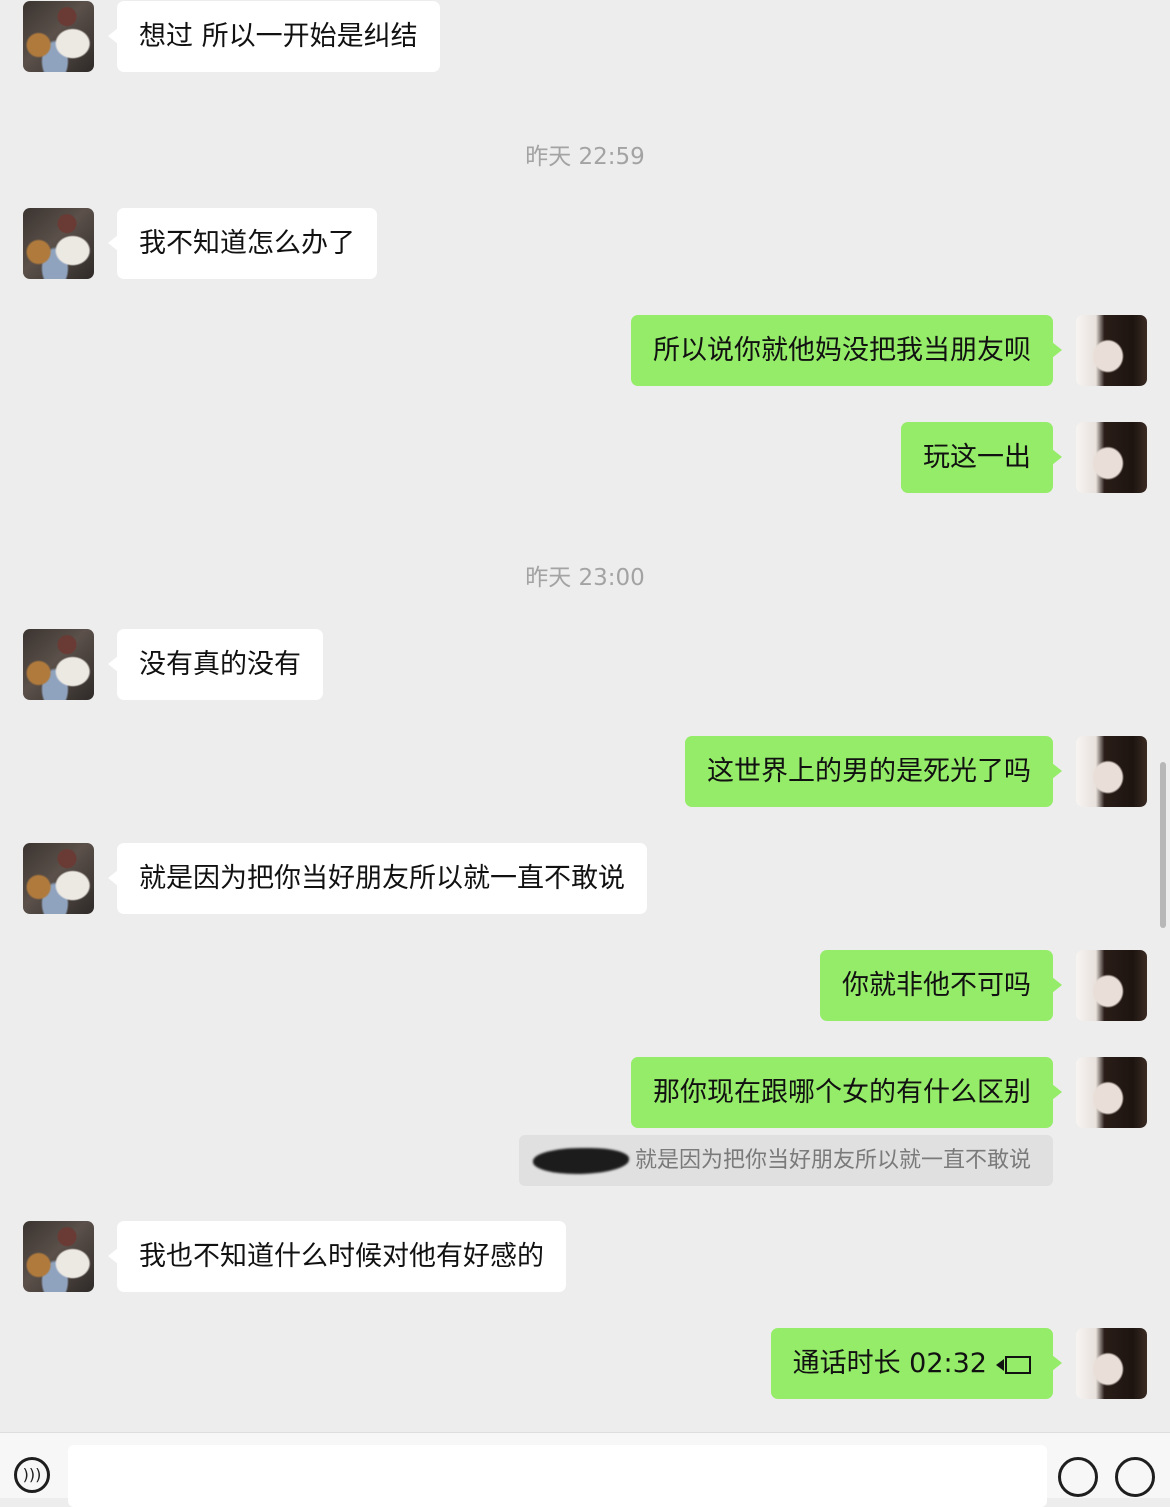  I want to click on received-message: 我也不知道什么时候对他有好感的, so click(337, 1256).